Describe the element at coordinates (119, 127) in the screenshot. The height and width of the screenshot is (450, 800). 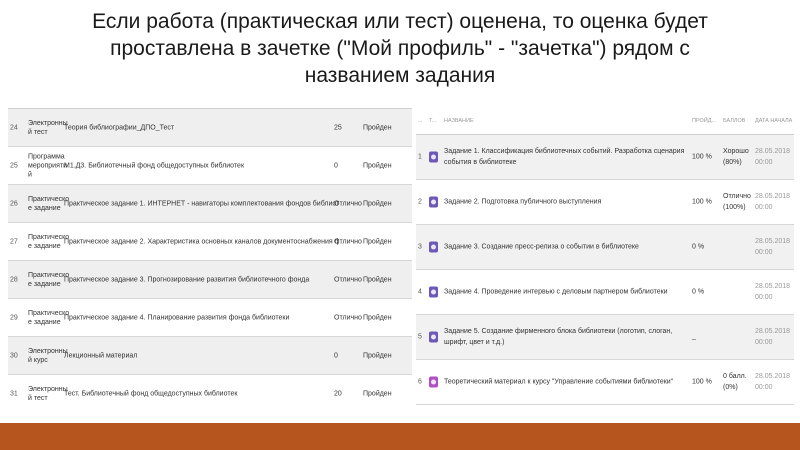
I see `gradebook-row-name: Теория библиографии_ДПО_Тест` at that location.